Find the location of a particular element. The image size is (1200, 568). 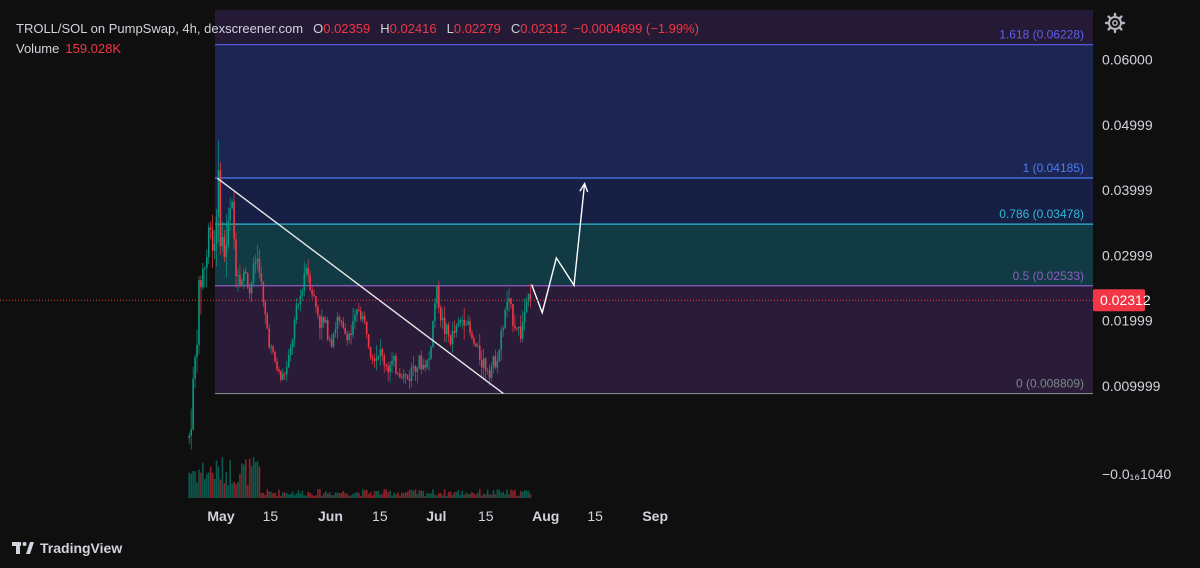

tradingview-brand: TradingView is located at coordinates (67, 548).